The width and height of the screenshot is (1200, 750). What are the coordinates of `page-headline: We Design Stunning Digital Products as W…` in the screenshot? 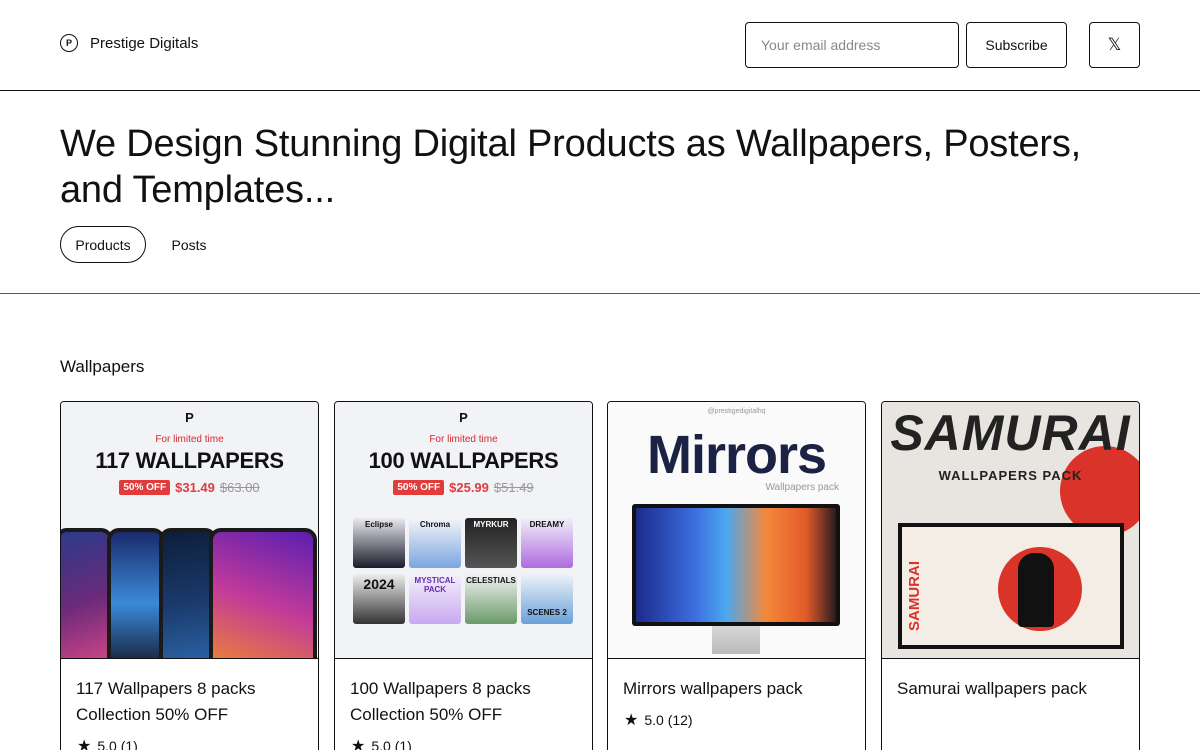 It's located at (571, 167).